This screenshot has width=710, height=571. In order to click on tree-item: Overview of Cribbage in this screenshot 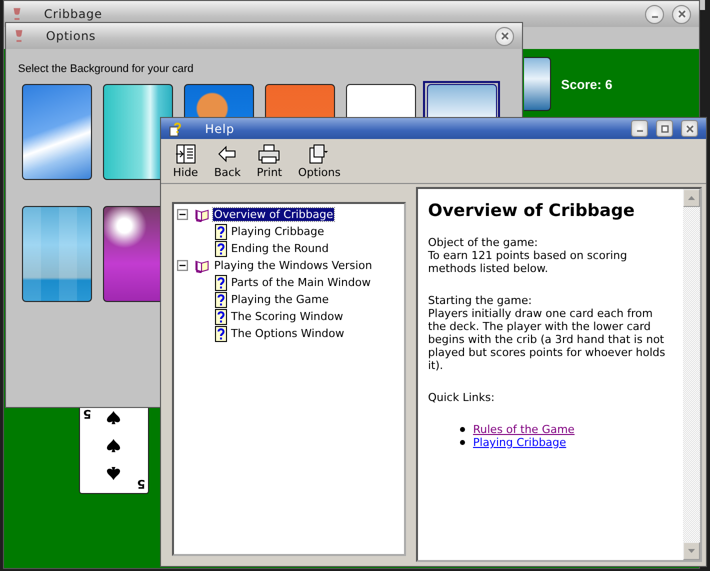, I will do `click(273, 214)`.